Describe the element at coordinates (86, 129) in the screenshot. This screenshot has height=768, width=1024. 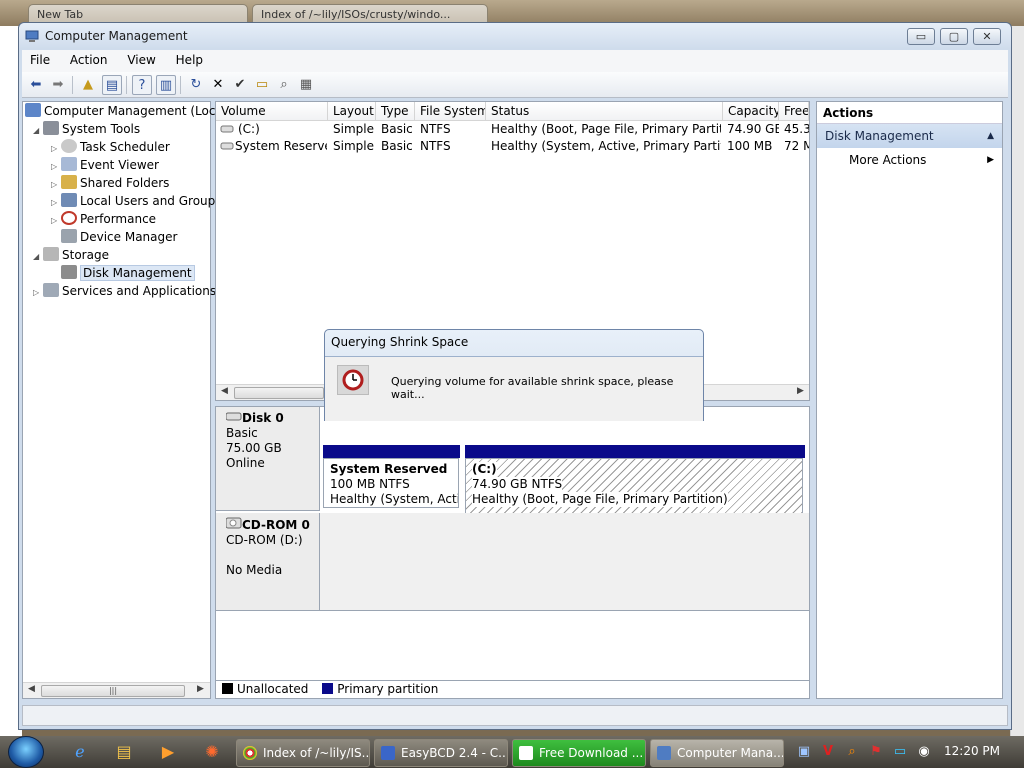
I see `tree-item-system-tools: ◢ System Tools` at that location.